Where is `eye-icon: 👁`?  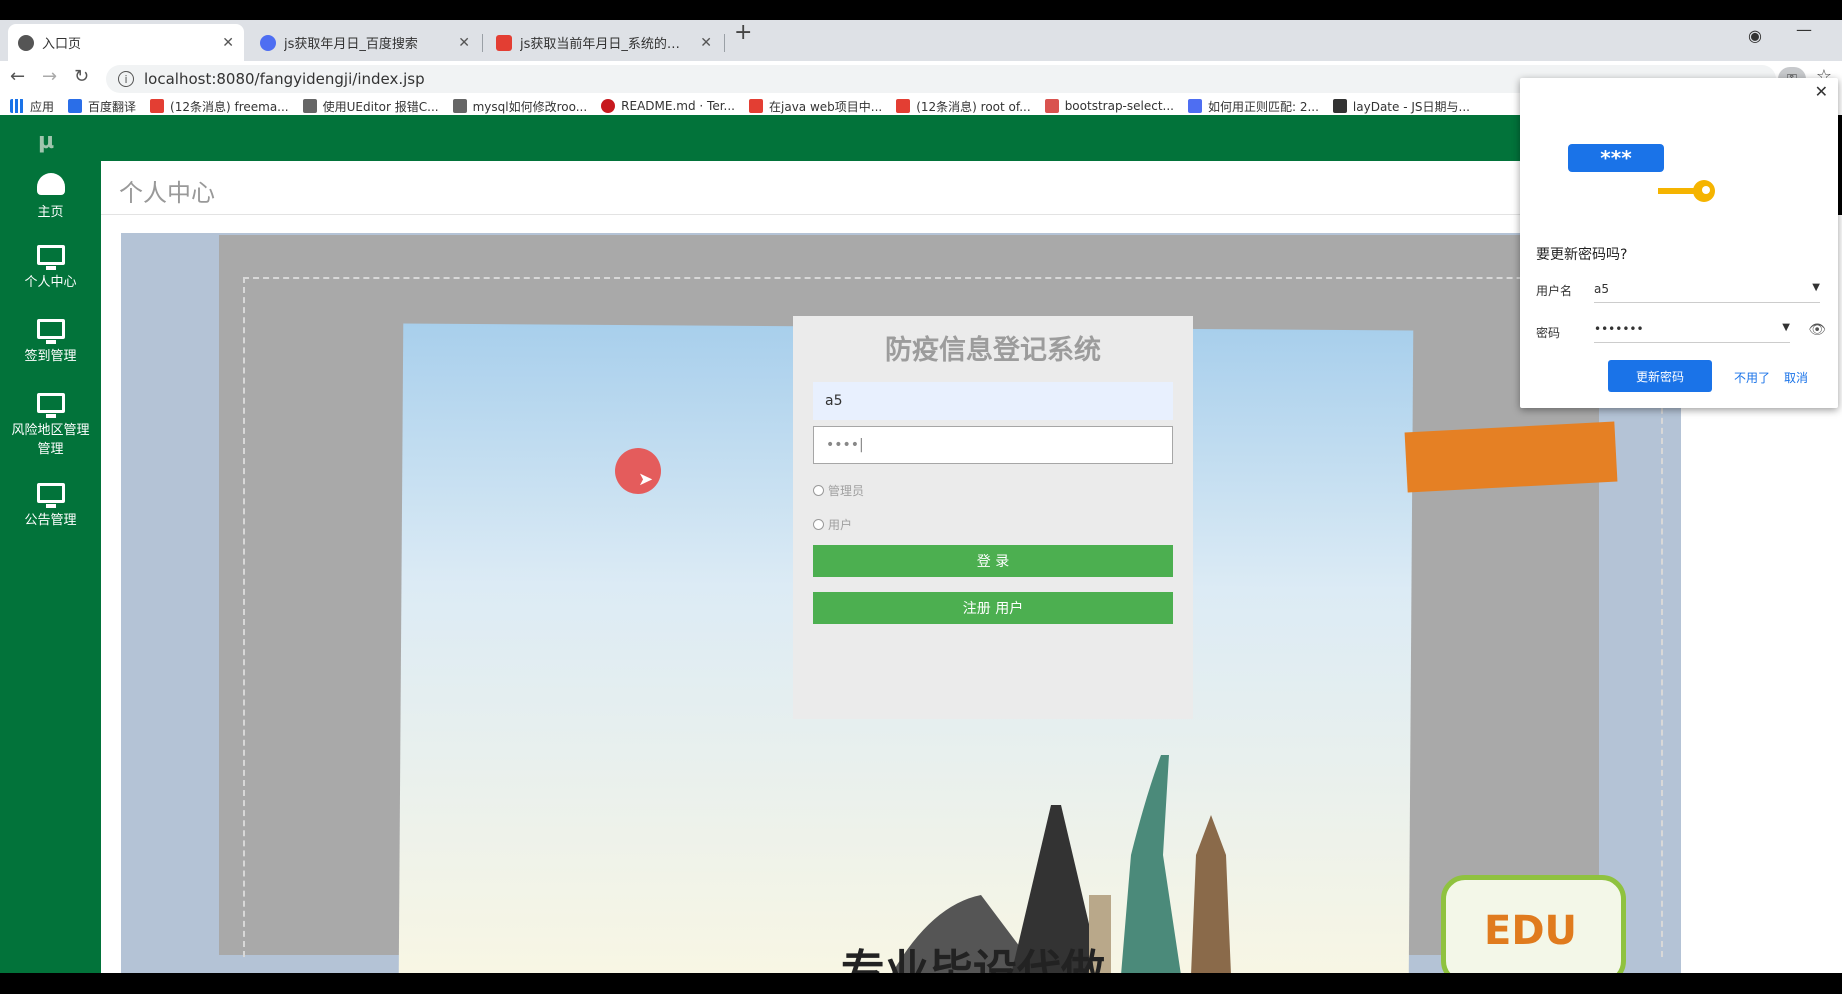 eye-icon: 👁 is located at coordinates (1817, 330).